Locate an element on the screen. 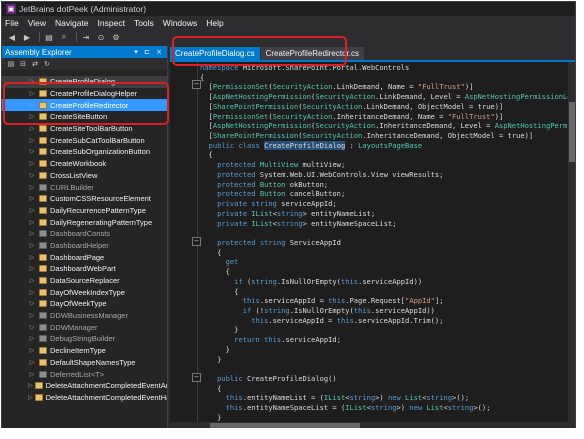 This screenshot has width=584, height=439. tree-item-label: CreateSubCatToolBarButton is located at coordinates (97, 140).